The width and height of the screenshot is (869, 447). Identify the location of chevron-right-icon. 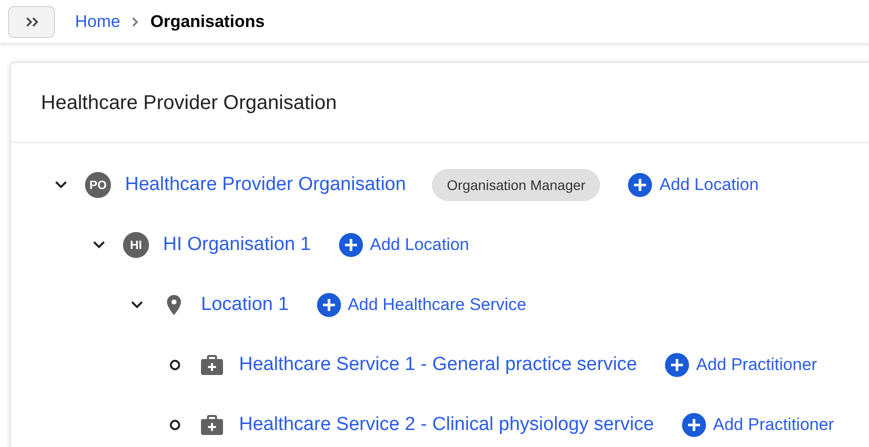
(135, 22).